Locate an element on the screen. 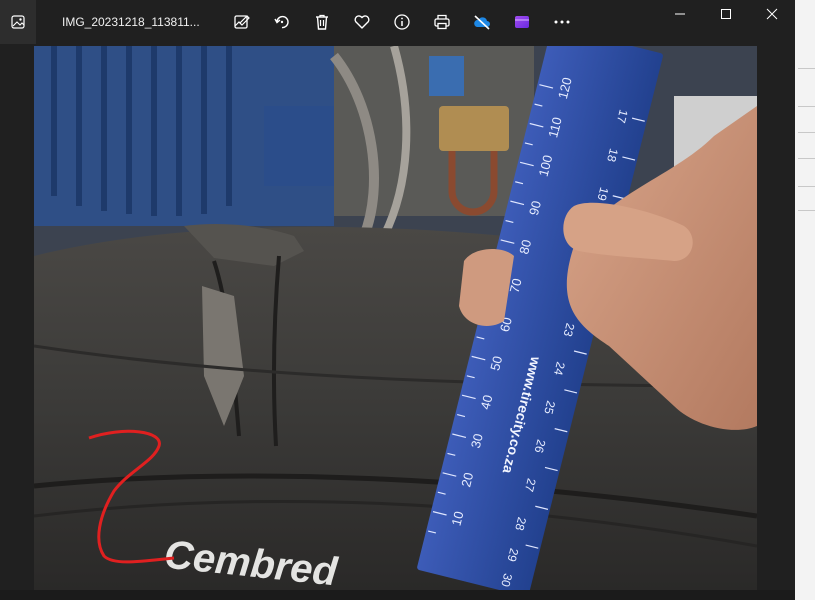 The height and width of the screenshot is (600, 815). more-options-button is located at coordinates (562, 22).